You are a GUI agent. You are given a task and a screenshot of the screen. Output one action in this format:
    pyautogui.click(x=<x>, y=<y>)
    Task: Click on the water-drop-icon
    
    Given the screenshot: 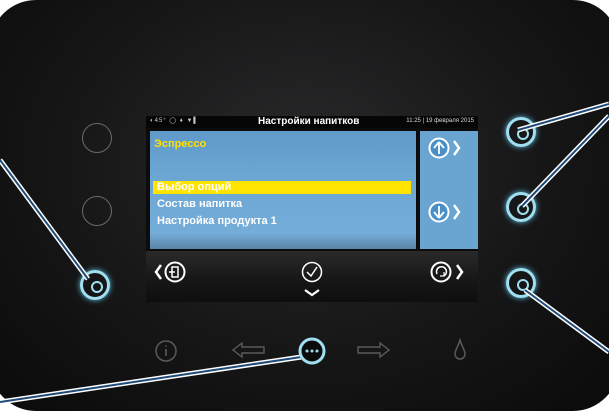 What is the action you would take?
    pyautogui.click(x=460, y=350)
    